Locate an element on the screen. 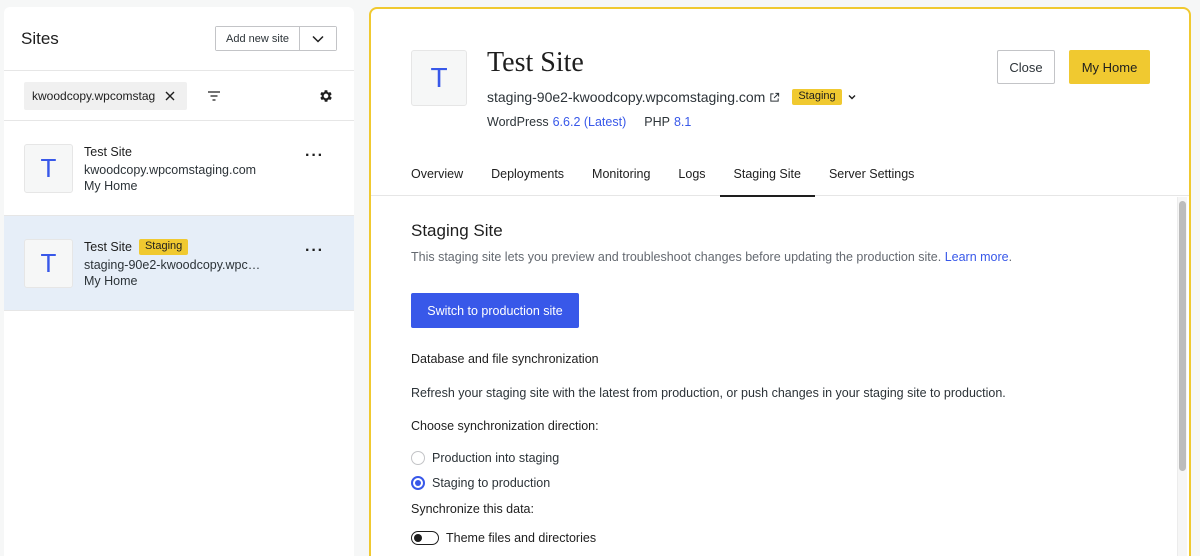 Image resolution: width=1200 pixels, height=556 pixels. wordpress-version-link: 6.6.2 (Latest) is located at coordinates (590, 122).